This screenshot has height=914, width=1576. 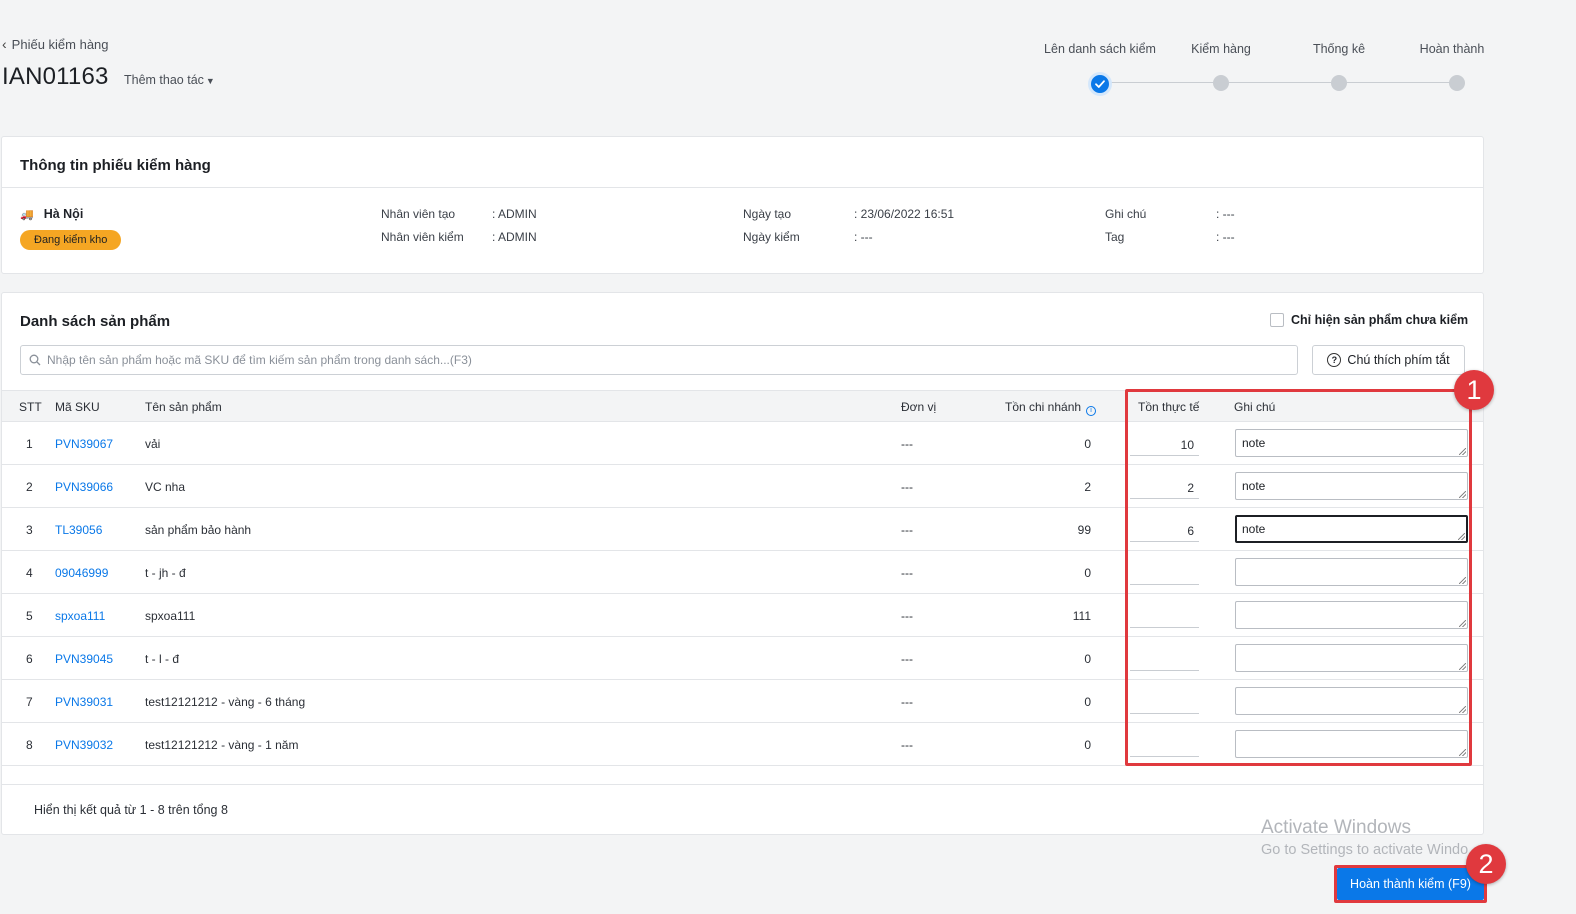 What do you see at coordinates (165, 573) in the screenshot?
I see `row-product-name: t - jh - đ` at bounding box center [165, 573].